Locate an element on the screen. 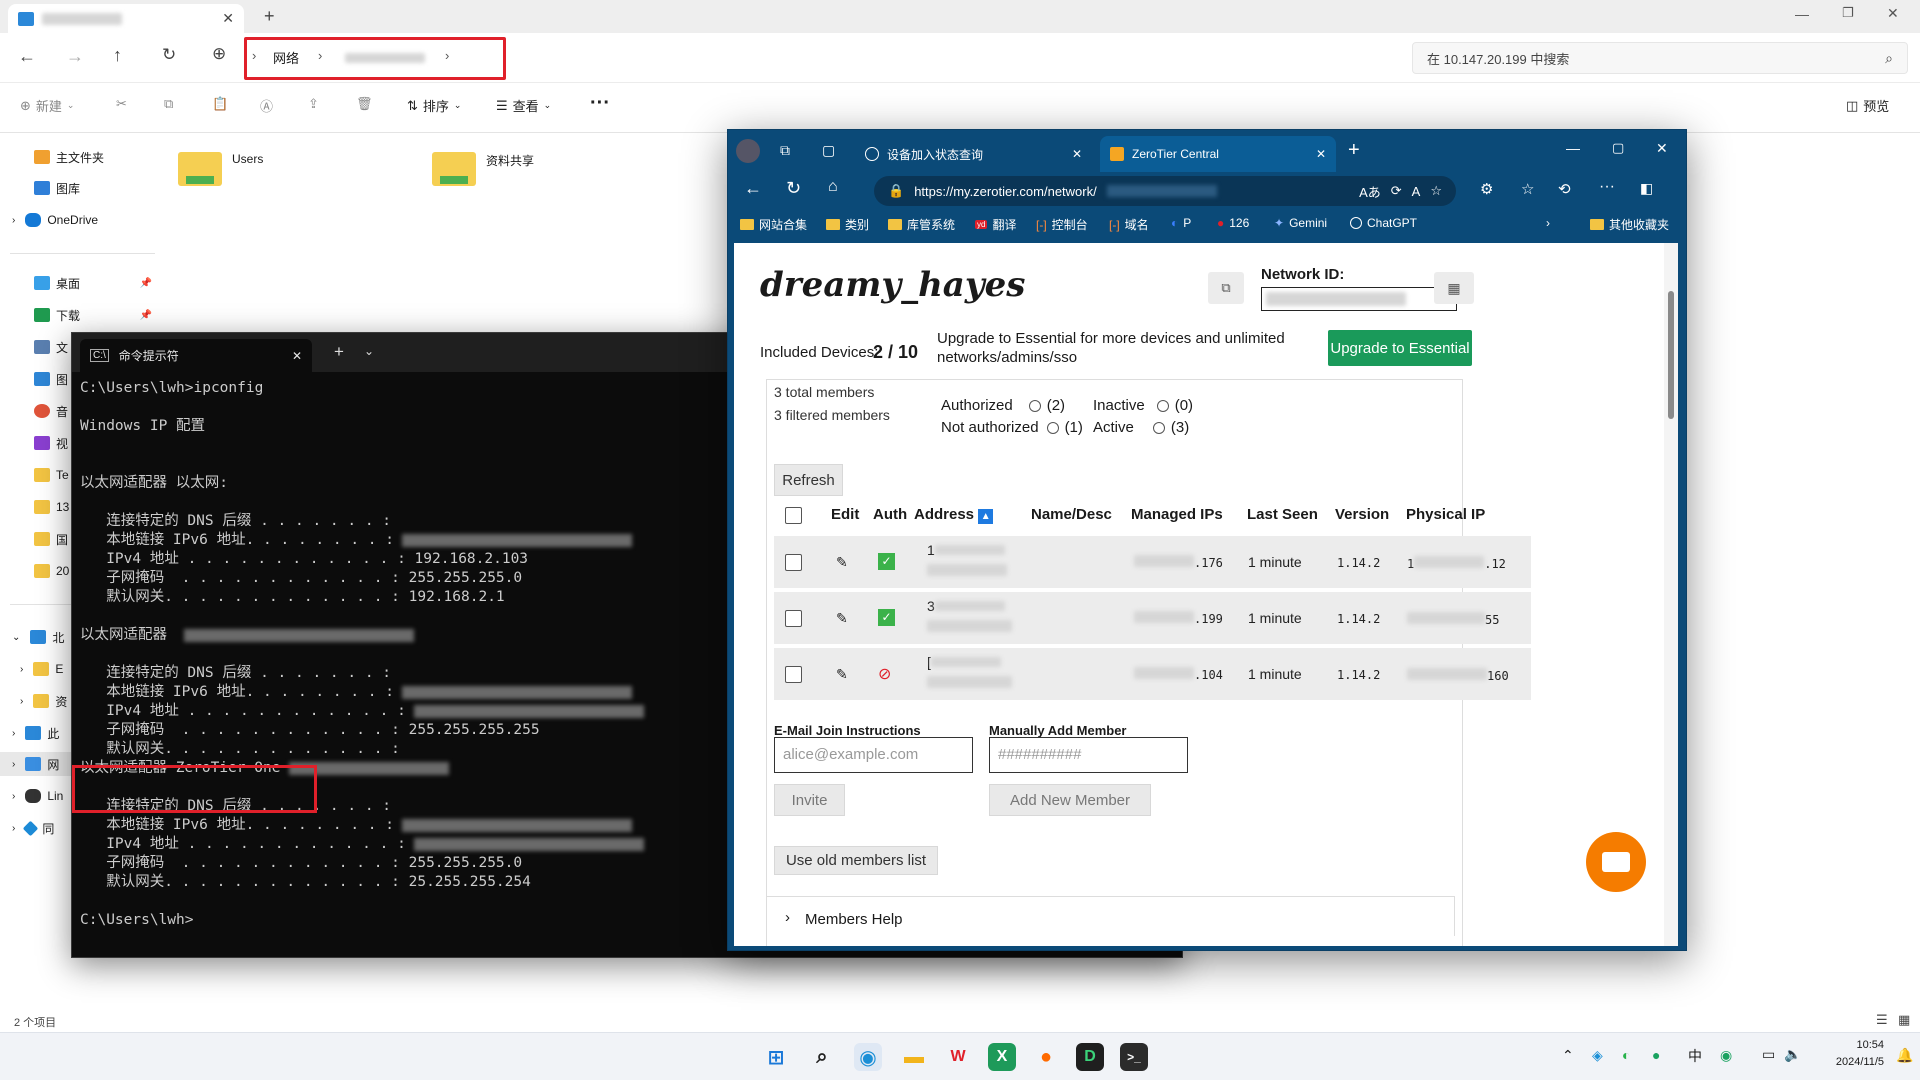 The width and height of the screenshot is (1920, 1080). notification-bell-icon: 🔔 is located at coordinates (1904, 1055).